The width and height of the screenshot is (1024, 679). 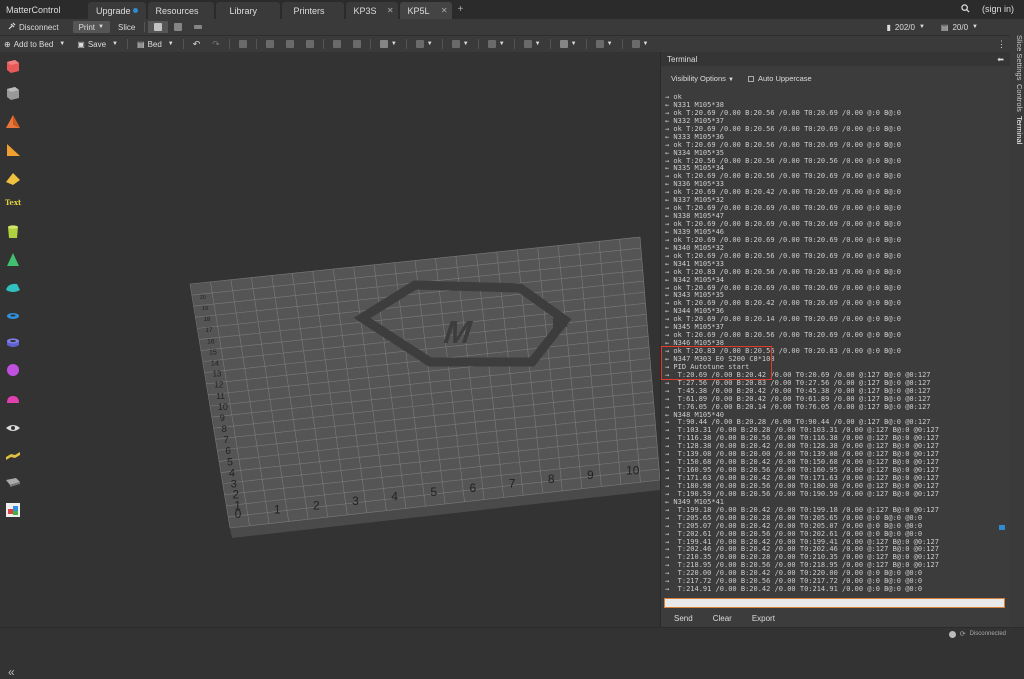 What do you see at coordinates (13, 316) in the screenshot?
I see `torus-shape-icon` at bounding box center [13, 316].